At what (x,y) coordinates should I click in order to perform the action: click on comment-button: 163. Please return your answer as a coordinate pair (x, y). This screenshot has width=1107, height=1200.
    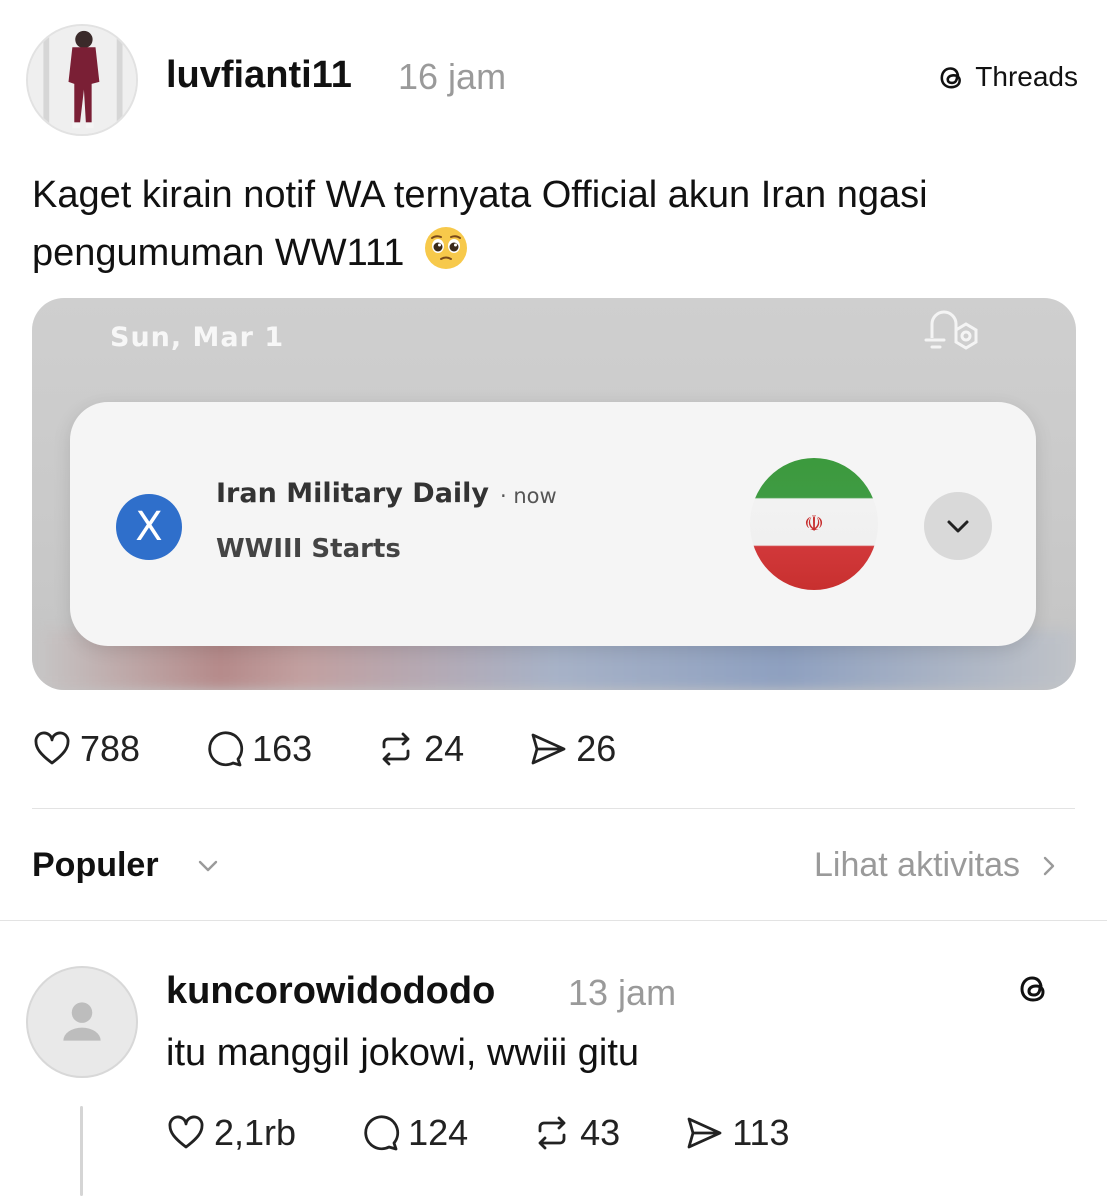
    Looking at the image, I should click on (258, 749).